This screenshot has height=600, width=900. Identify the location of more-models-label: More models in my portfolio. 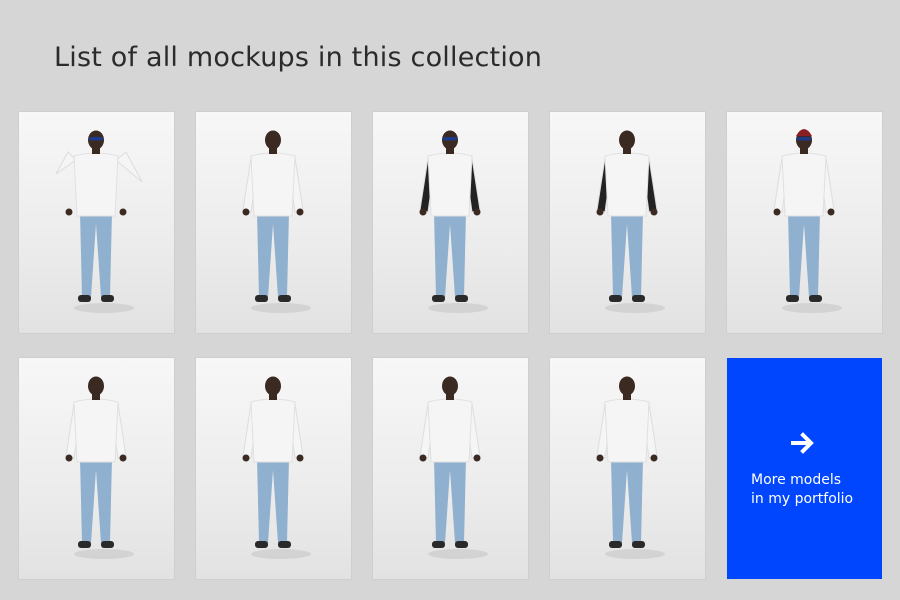
(802, 489).